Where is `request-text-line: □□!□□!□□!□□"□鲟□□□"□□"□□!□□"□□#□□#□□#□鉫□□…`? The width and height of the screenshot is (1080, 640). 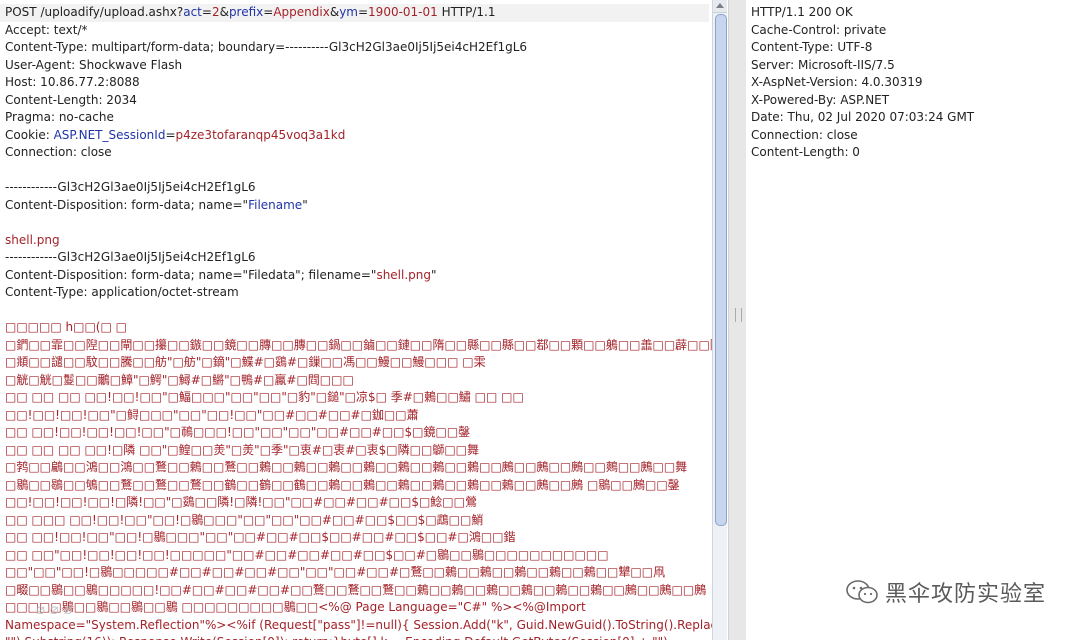
request-text-line: □□!□□!□□!□□"□鲟□□□"□□"□□!□□"□□#□□#□□#□鉫□□… is located at coordinates (358, 416).